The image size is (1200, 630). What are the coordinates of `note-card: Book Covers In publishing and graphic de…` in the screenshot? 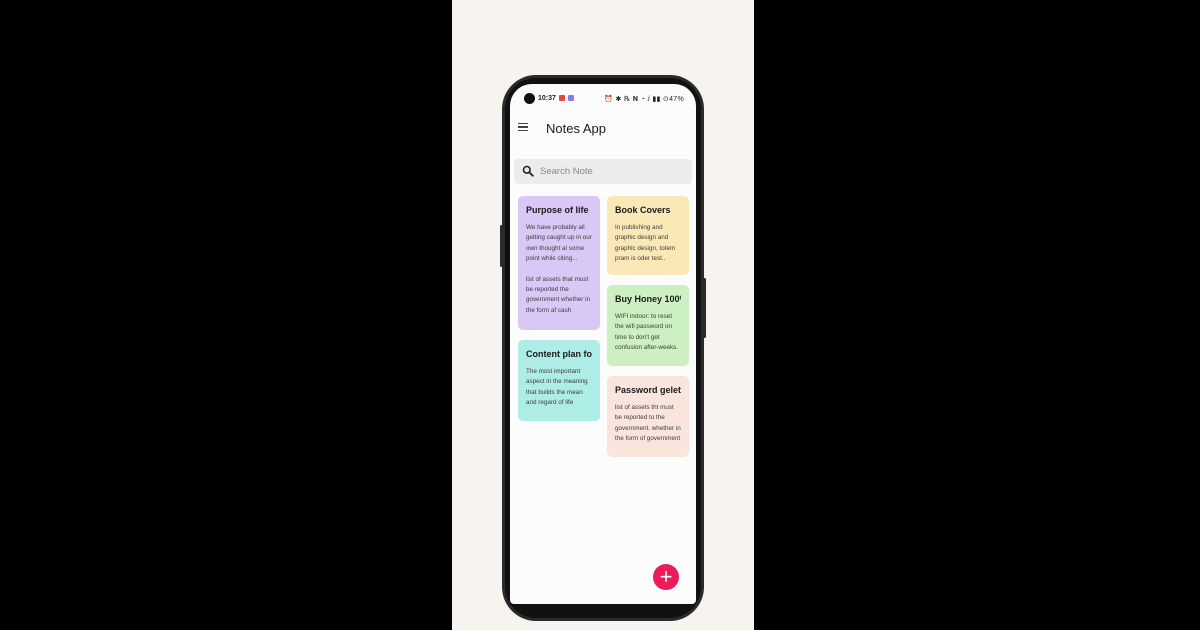 It's located at (648, 235).